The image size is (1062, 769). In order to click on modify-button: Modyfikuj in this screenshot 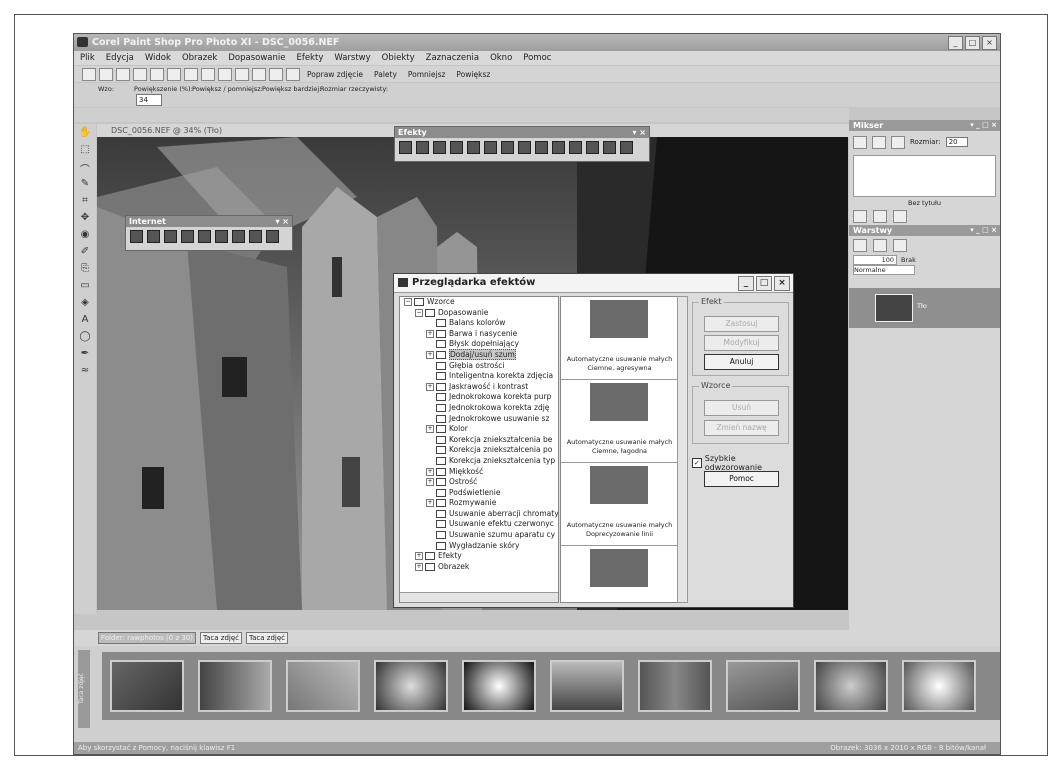, I will do `click(741, 343)`.